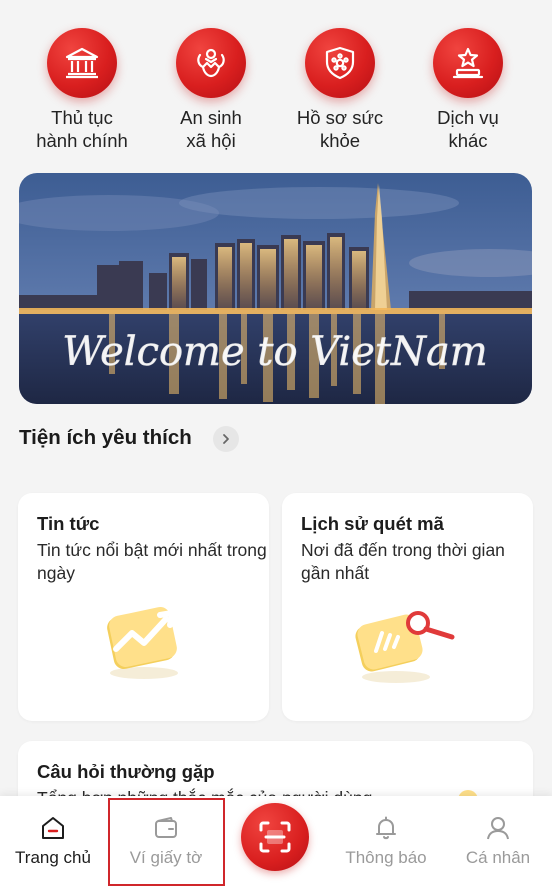  What do you see at coordinates (68, 523) in the screenshot?
I see `card-title: Tin tức` at bounding box center [68, 523].